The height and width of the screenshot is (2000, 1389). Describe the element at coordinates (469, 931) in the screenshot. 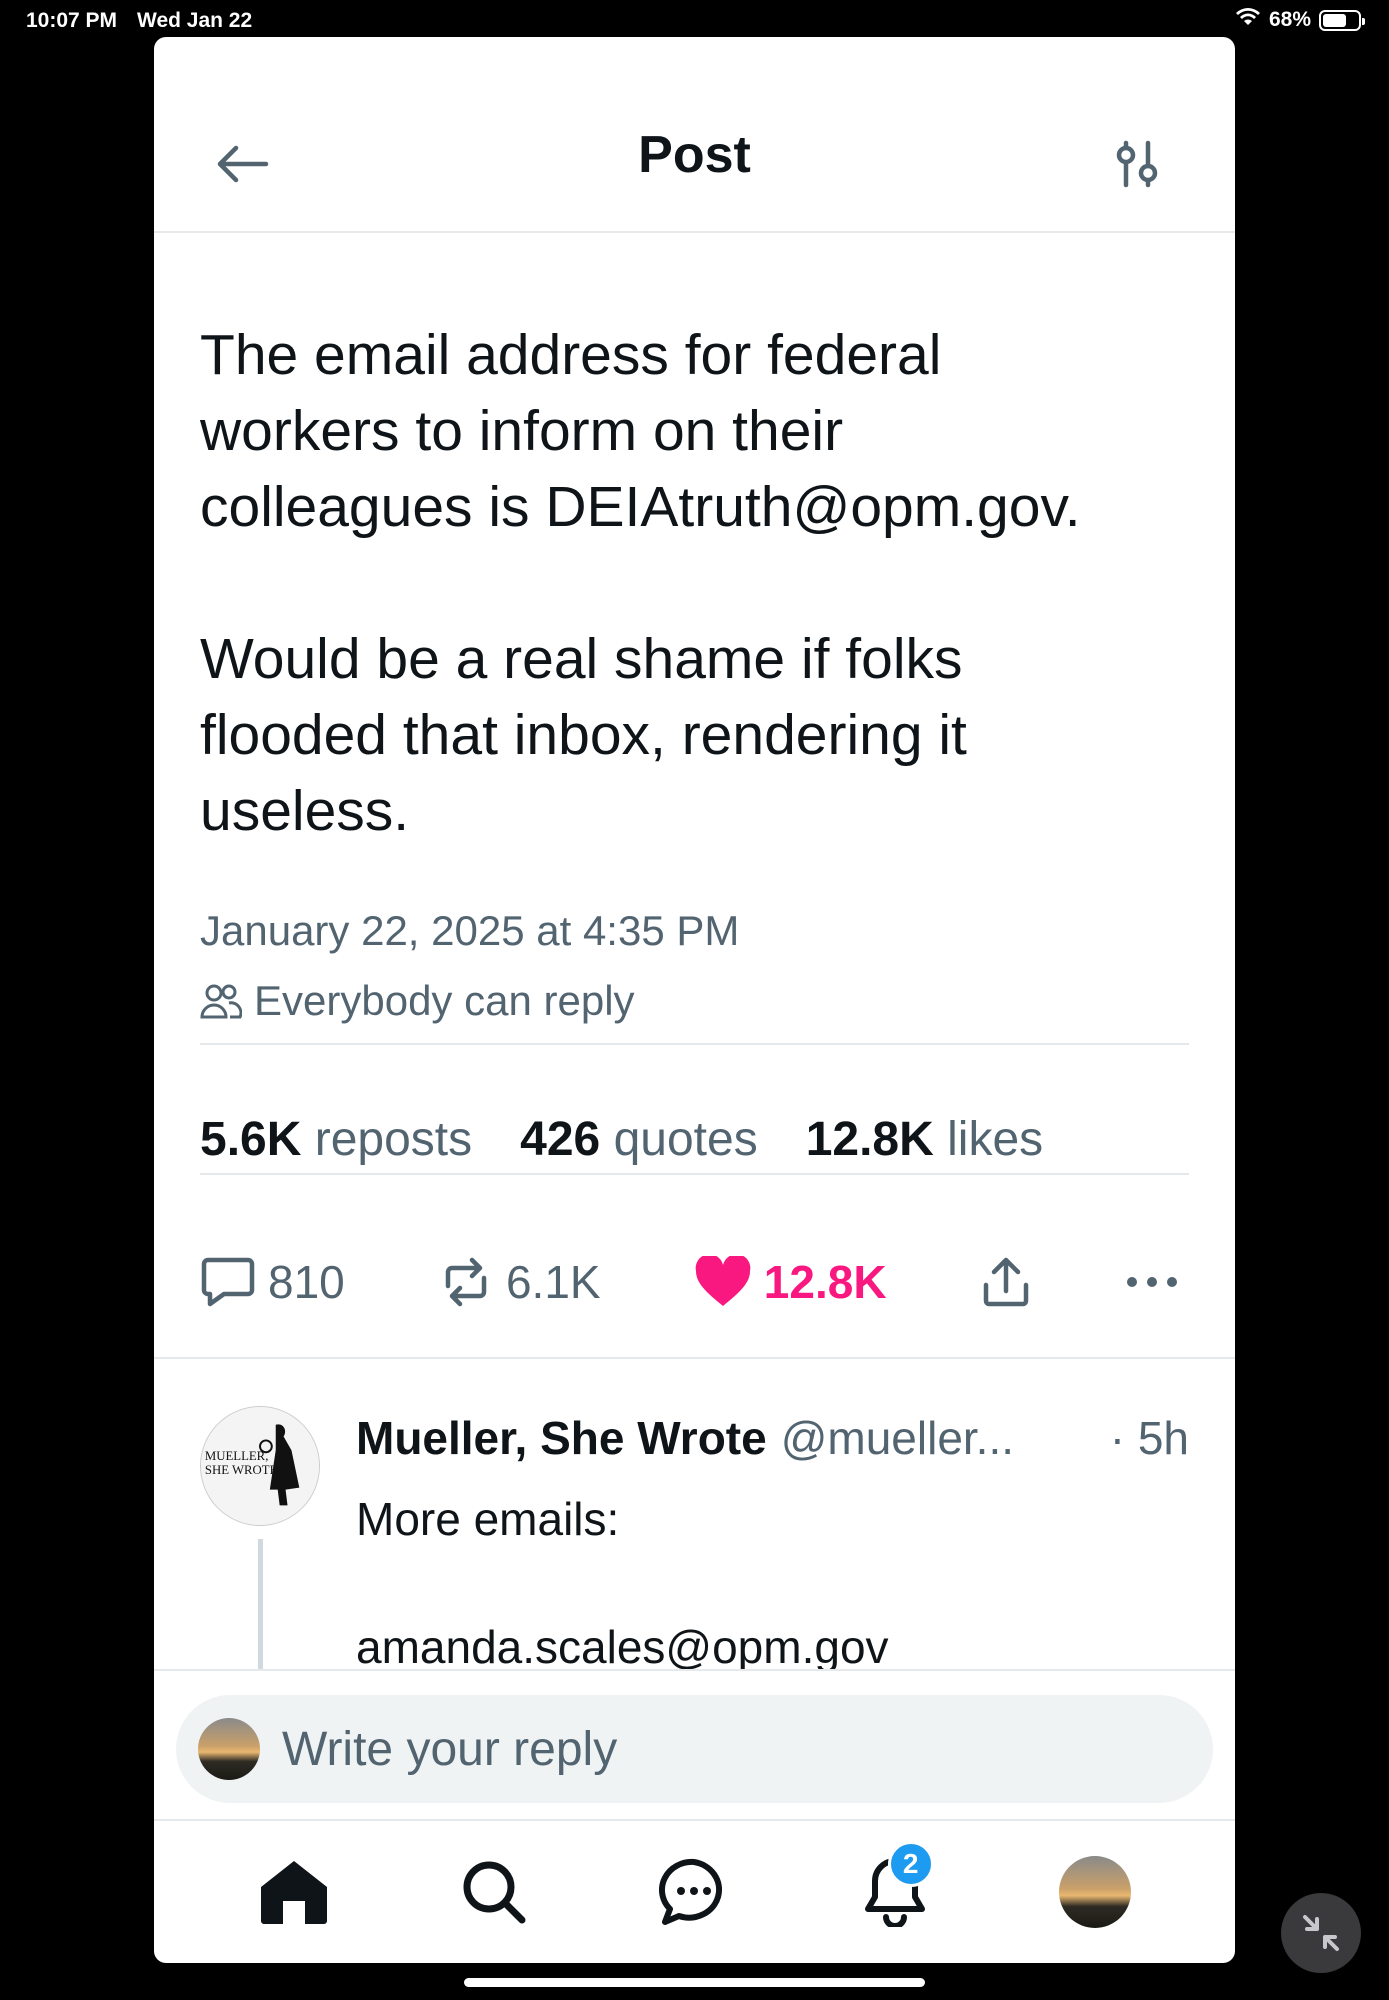

I see `post-timestamp: January 22, 2025 at 4:35 PM` at that location.